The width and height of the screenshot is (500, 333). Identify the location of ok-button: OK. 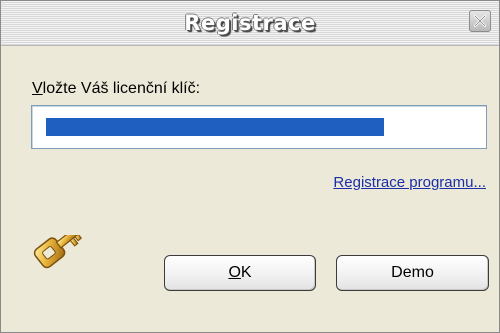
(240, 273).